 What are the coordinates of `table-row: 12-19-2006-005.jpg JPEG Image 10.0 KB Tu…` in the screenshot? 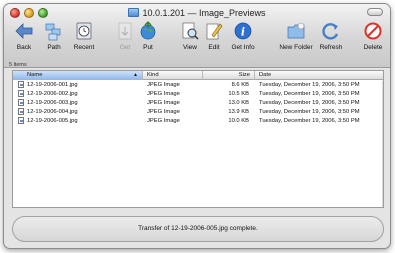 It's located at (198, 121).